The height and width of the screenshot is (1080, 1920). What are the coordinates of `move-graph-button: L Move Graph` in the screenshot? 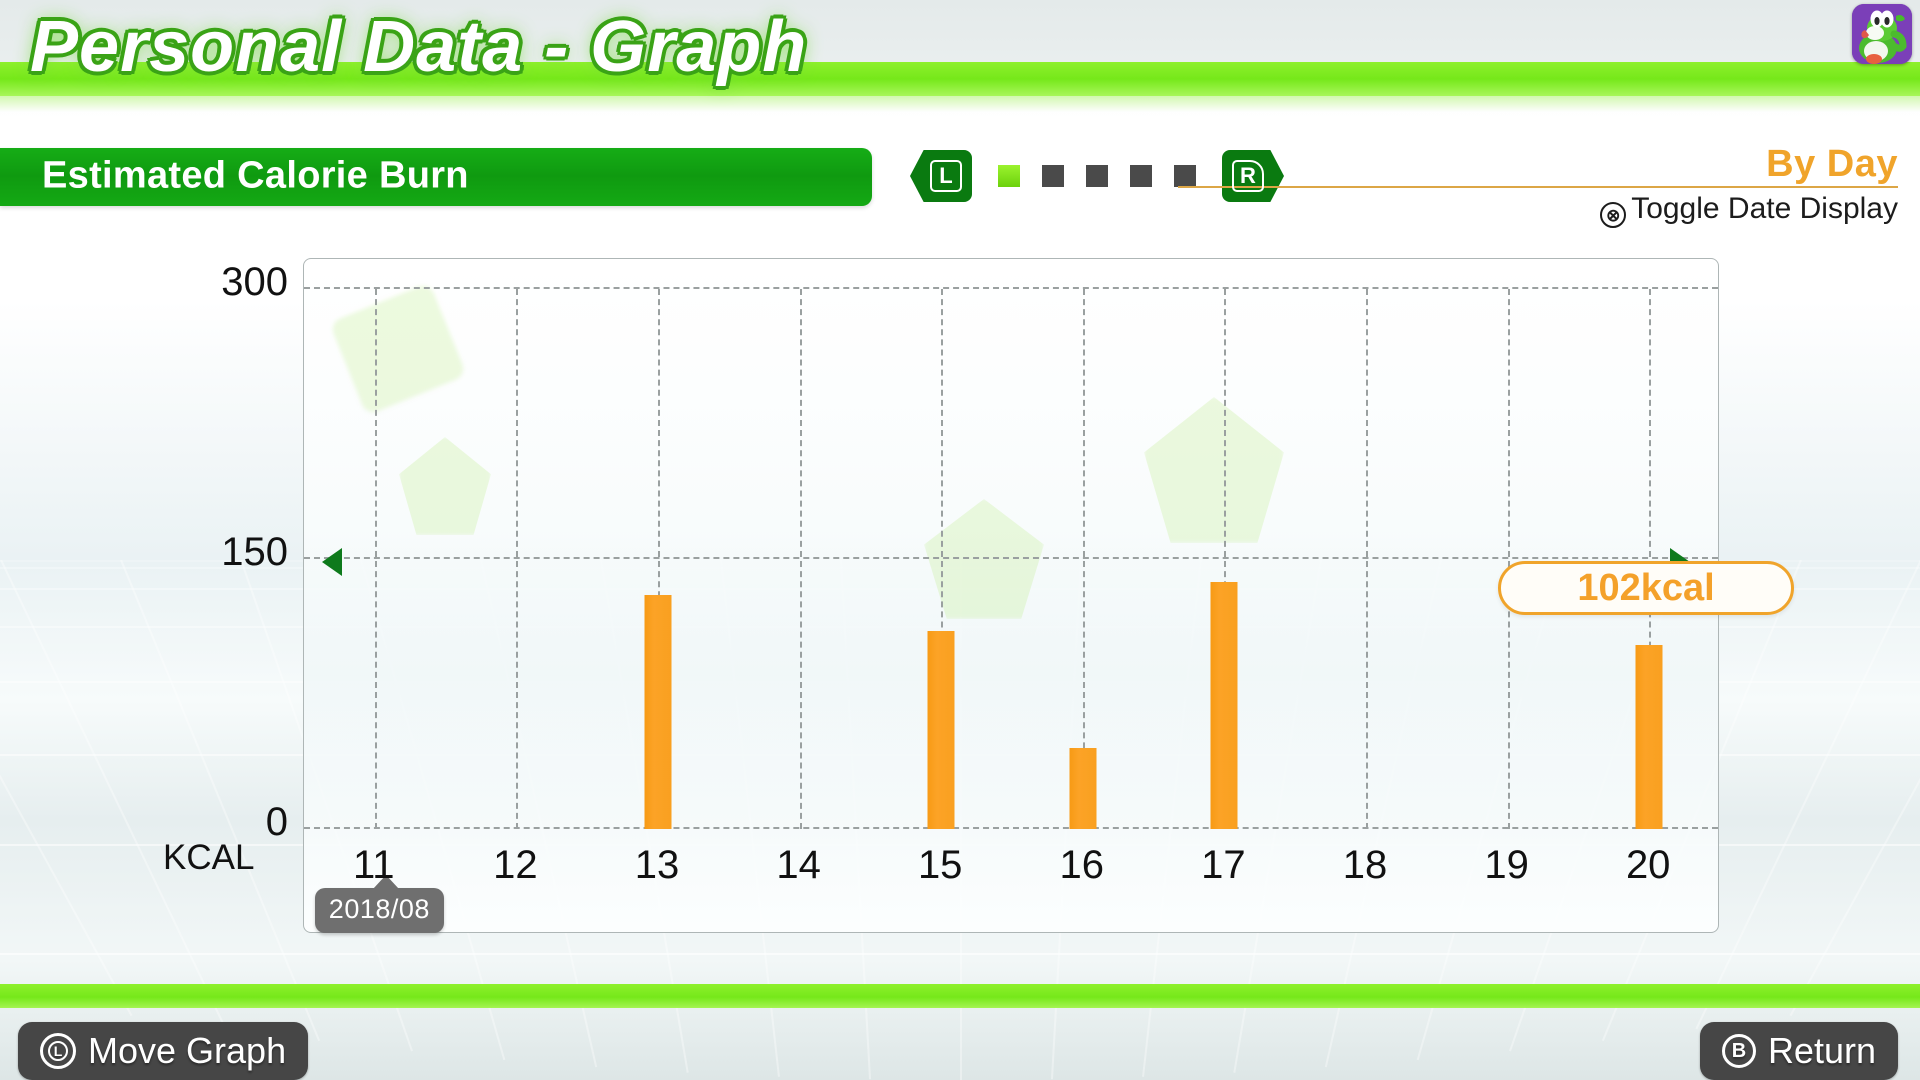 It's located at (163, 1051).